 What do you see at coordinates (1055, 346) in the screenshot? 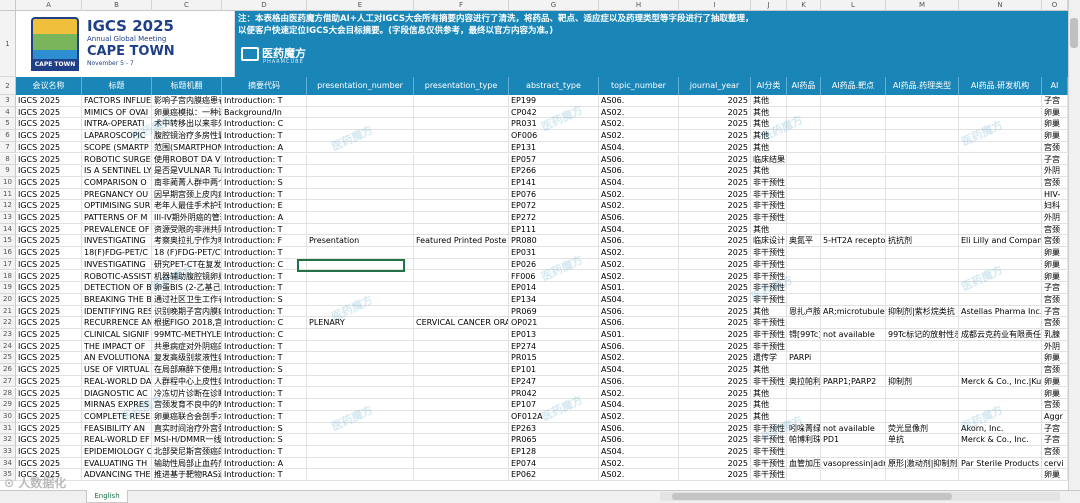
I see `table-cell: 外阴` at bounding box center [1055, 346].